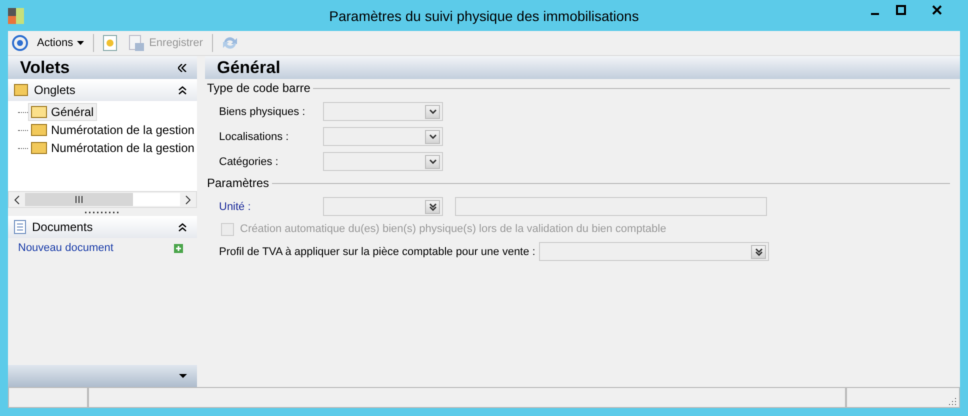  Describe the element at coordinates (248, 68) in the screenshot. I see `panel-title: Général` at that location.